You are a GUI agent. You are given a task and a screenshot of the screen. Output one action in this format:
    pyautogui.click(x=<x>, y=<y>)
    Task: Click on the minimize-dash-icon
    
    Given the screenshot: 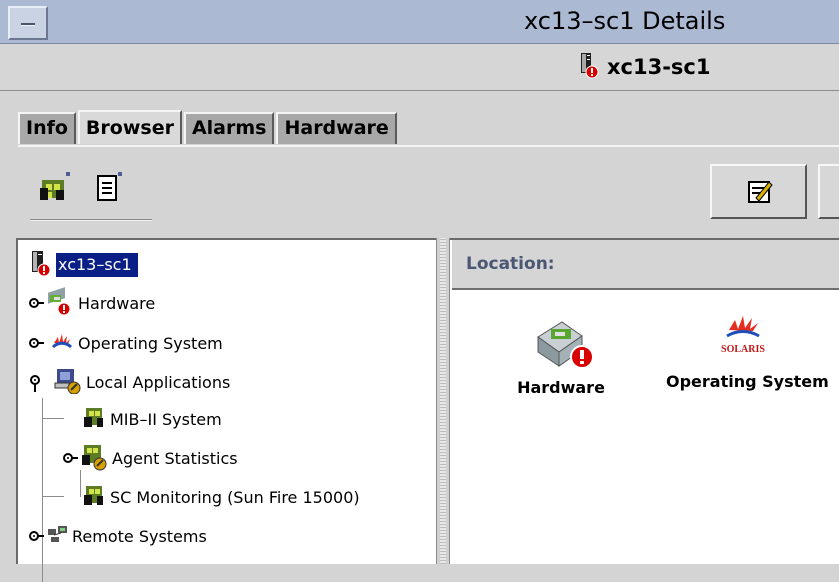 What is the action you would take?
    pyautogui.click(x=28, y=24)
    